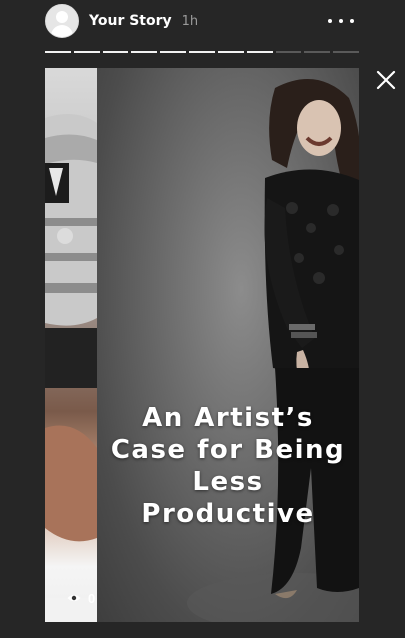  I want to click on story-header: Your Story 1h, so click(202, 21).